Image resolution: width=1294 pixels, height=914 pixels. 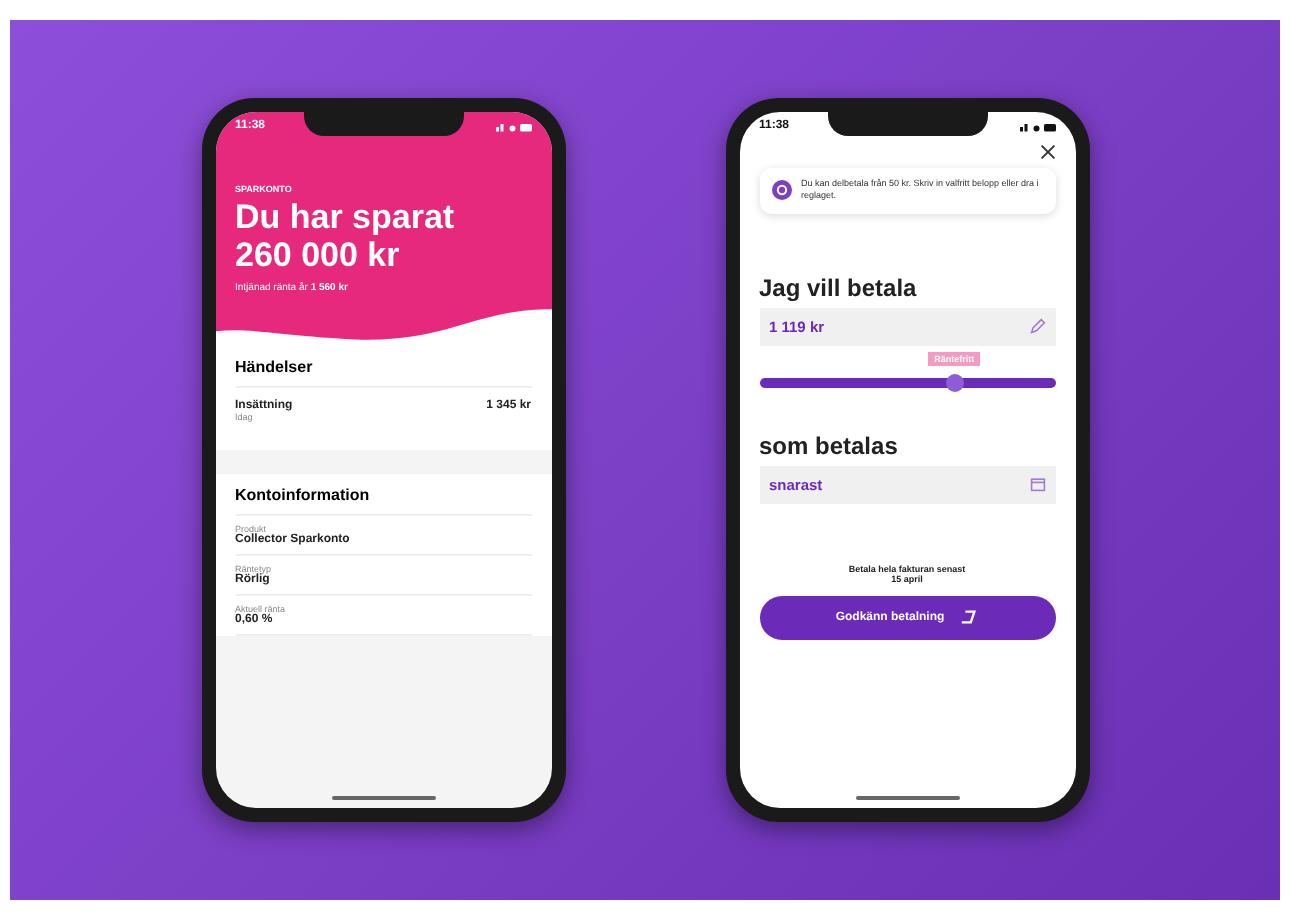 I want to click on savings-heading: Du har sparat 260 000 kr, so click(x=345, y=237).